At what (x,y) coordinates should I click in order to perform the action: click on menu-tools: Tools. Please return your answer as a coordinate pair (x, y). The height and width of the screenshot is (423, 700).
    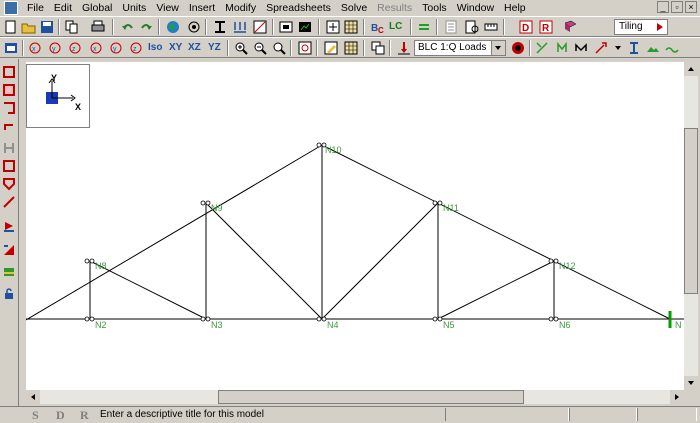
    Looking at the image, I should click on (434, 8).